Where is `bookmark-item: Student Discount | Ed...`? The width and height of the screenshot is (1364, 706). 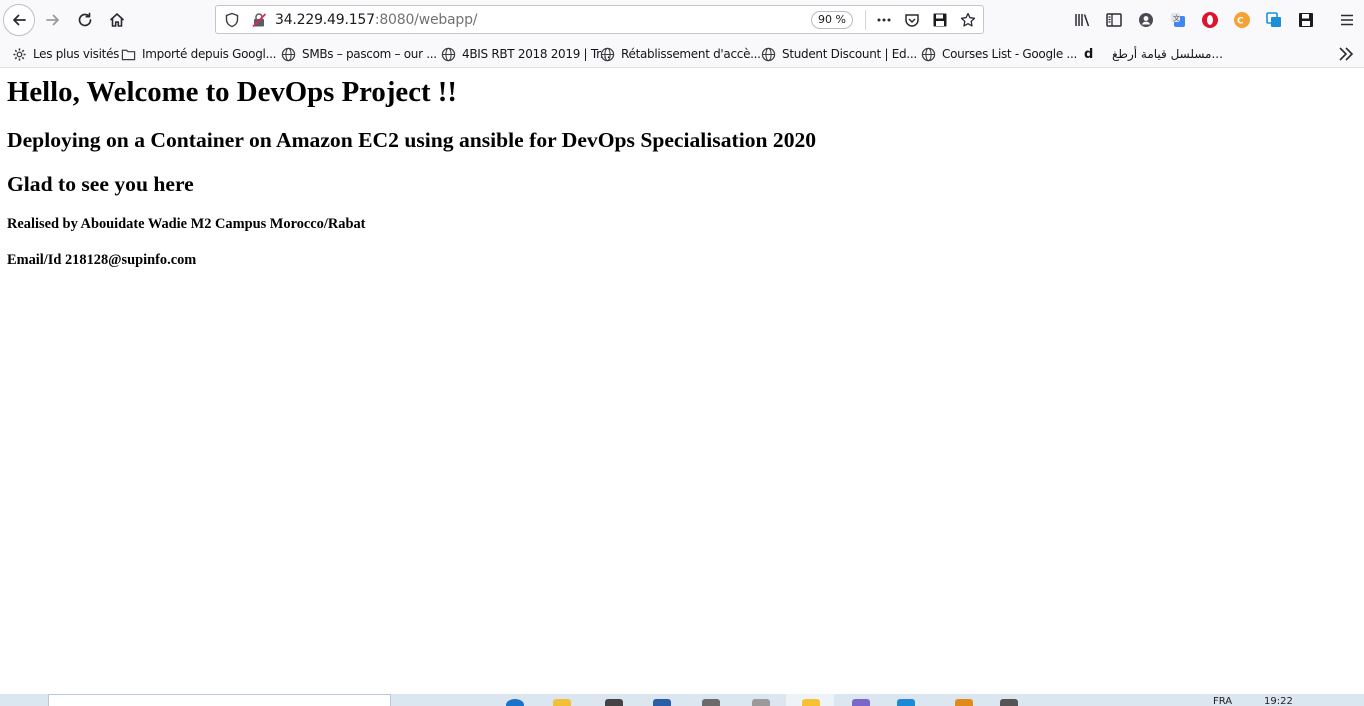 bookmark-item: Student Discount | Ed... is located at coordinates (839, 54).